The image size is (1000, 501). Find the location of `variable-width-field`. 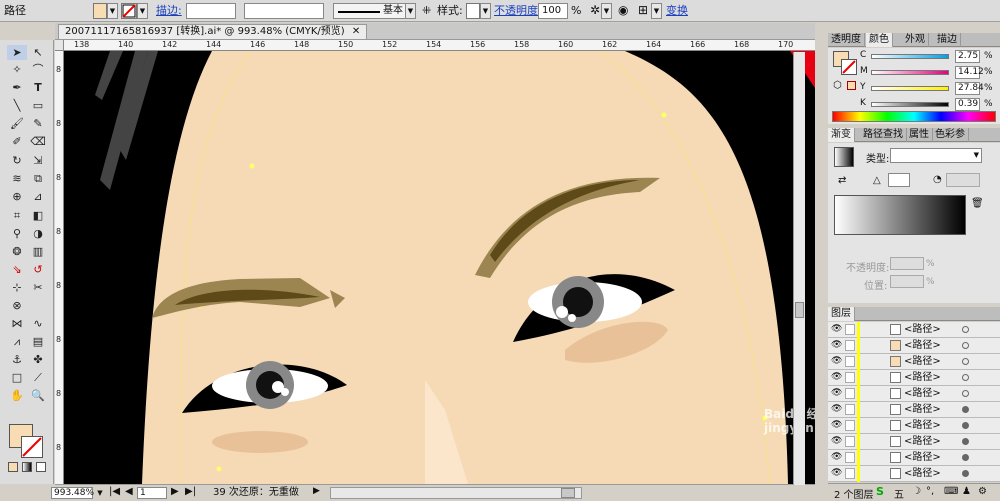

variable-width-field is located at coordinates (284, 11).